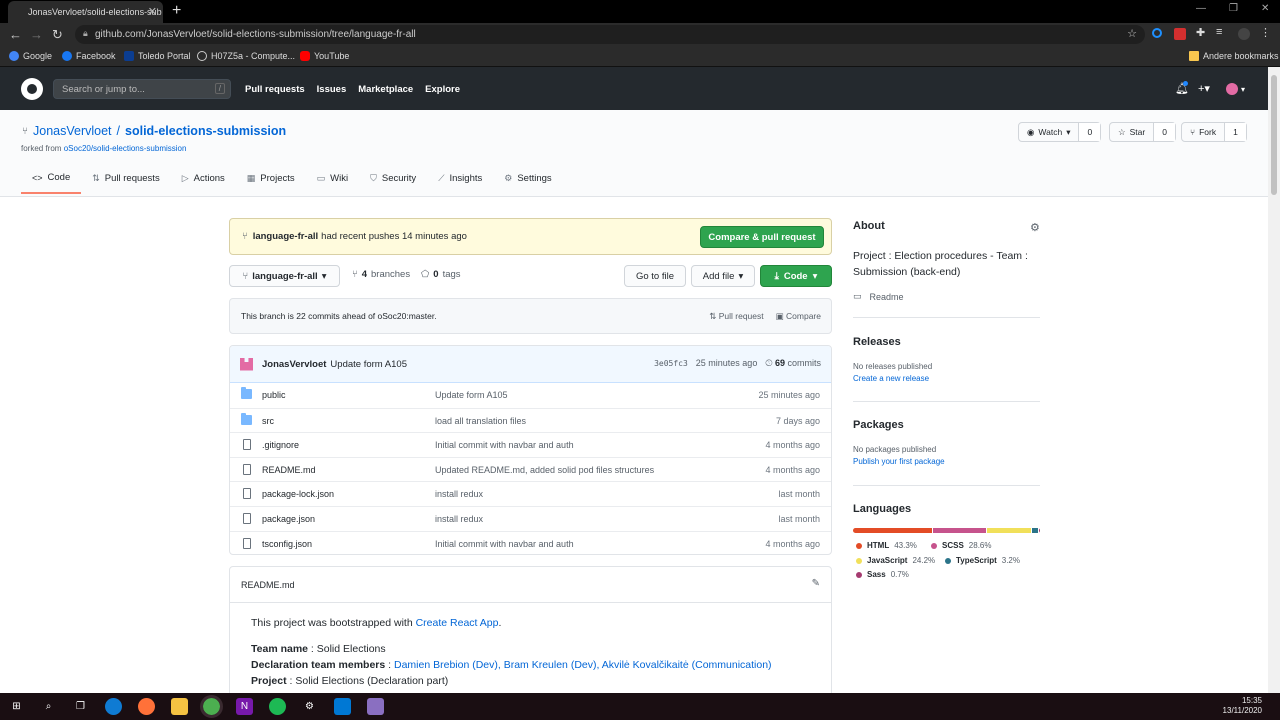 The height and width of the screenshot is (720, 1280). What do you see at coordinates (723, 276) in the screenshot?
I see `add-file-button: Add file ▾` at bounding box center [723, 276].